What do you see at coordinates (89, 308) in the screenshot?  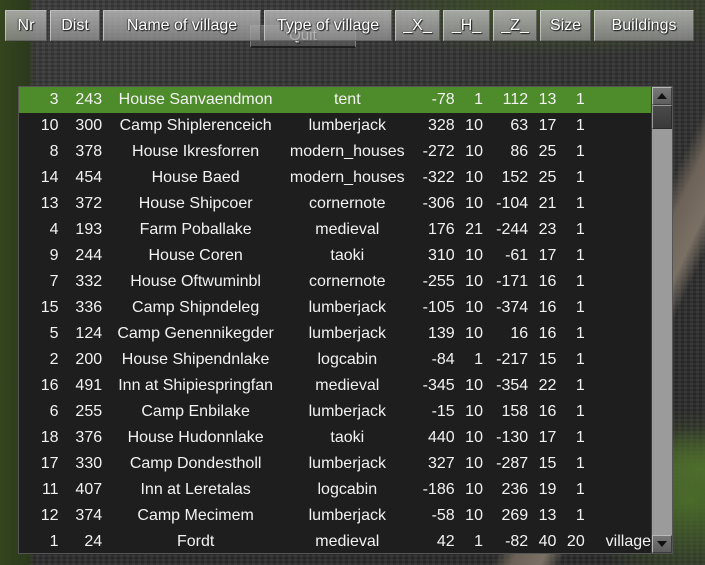 I see `cell-dist: 336` at bounding box center [89, 308].